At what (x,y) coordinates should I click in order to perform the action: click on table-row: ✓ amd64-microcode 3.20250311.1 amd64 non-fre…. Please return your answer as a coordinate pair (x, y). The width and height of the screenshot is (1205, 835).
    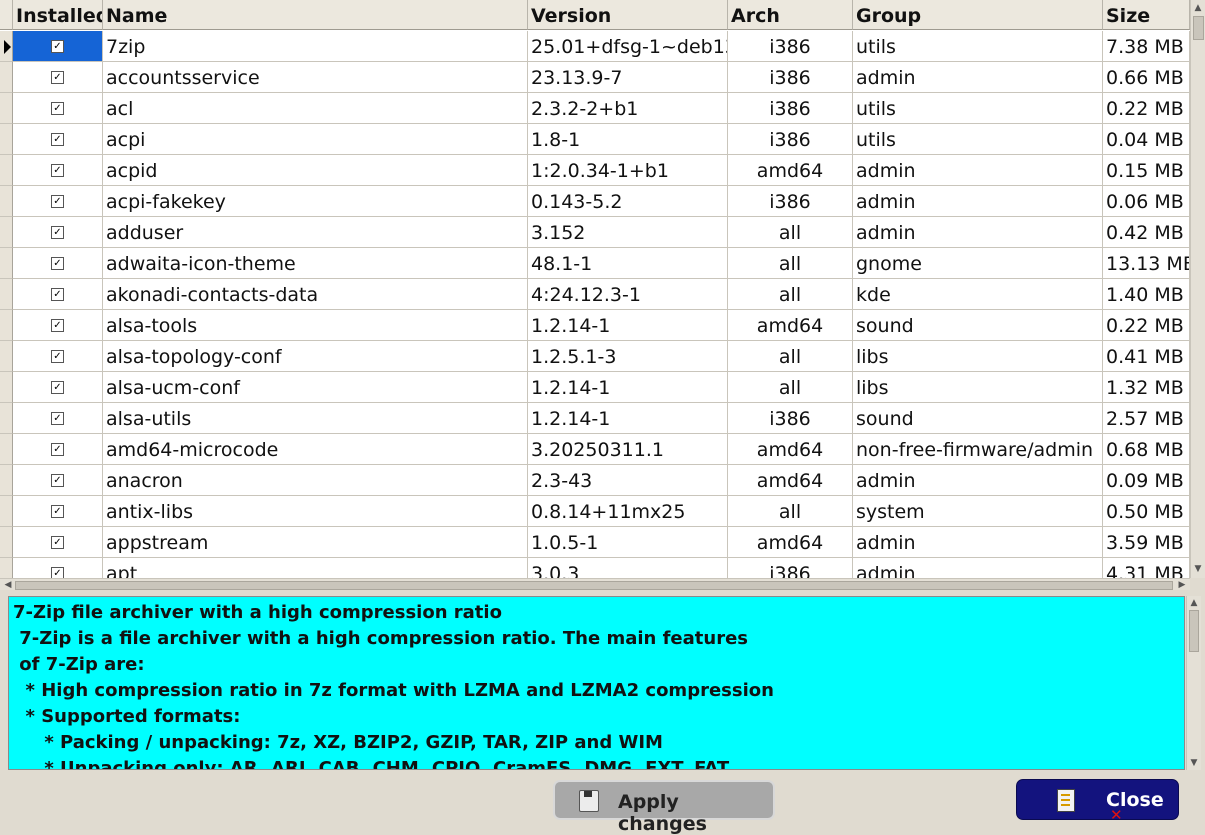
    Looking at the image, I should click on (595, 449).